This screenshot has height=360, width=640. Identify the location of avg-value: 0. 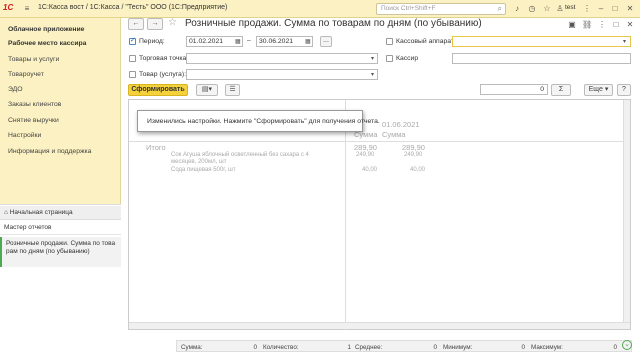
(435, 347).